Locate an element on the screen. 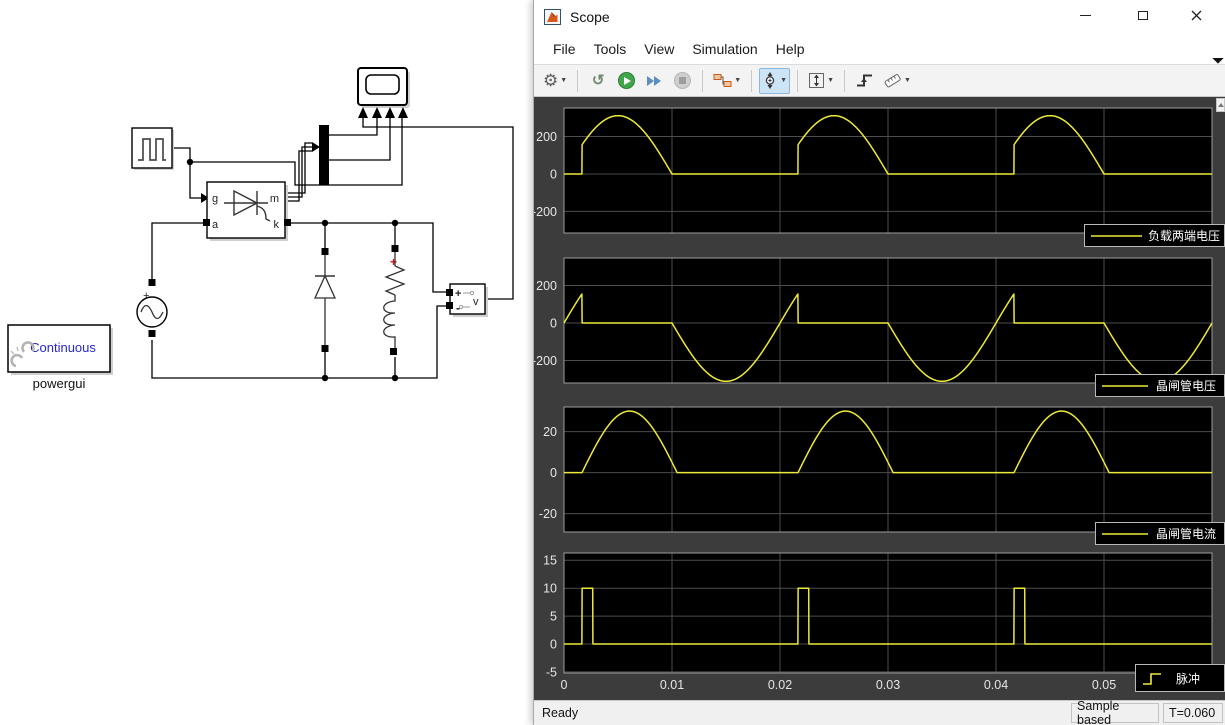  vm-plus-port is located at coordinates (449, 292).